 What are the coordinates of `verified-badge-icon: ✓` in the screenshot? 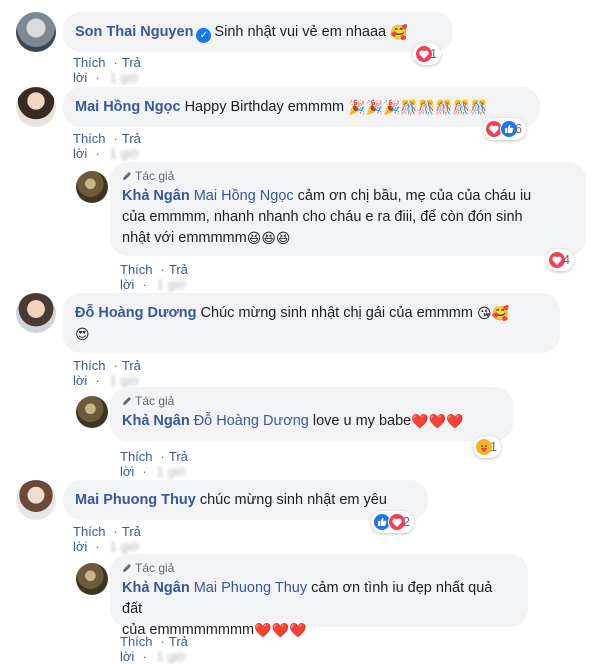 It's located at (204, 35).